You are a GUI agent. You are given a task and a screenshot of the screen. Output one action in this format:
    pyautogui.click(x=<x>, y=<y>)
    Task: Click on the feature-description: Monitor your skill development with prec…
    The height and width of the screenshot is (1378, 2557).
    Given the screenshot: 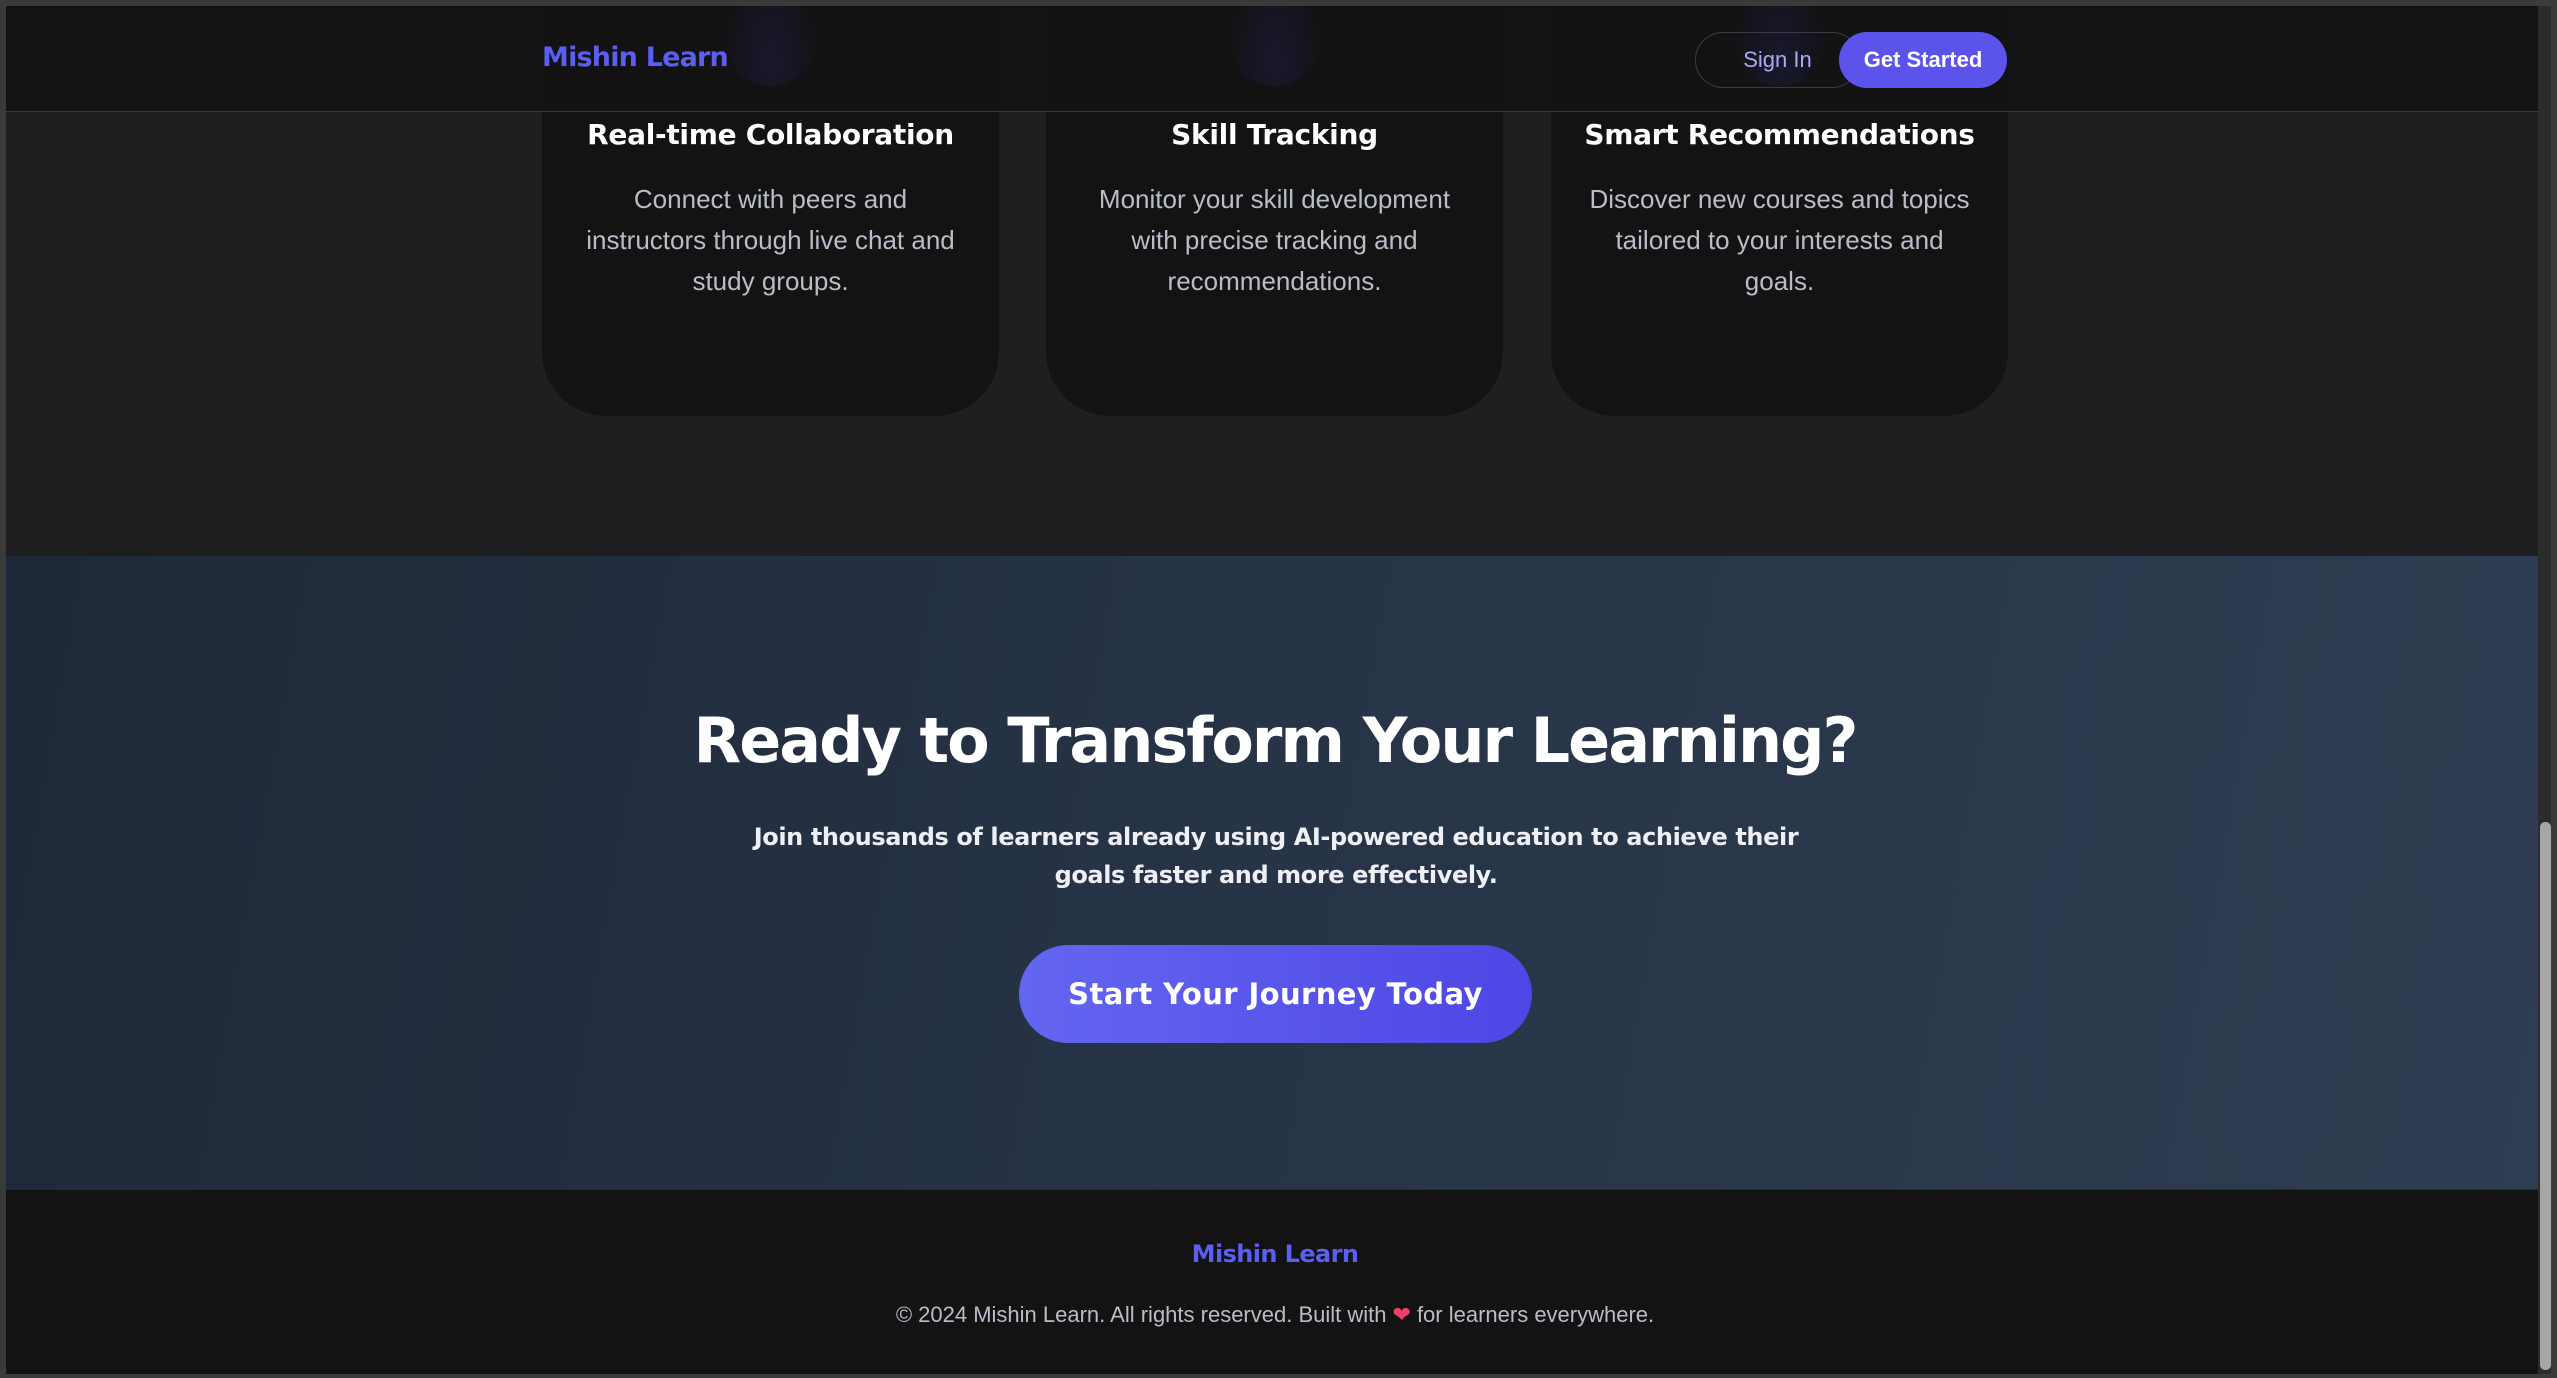 What is the action you would take?
    pyautogui.click(x=1274, y=240)
    